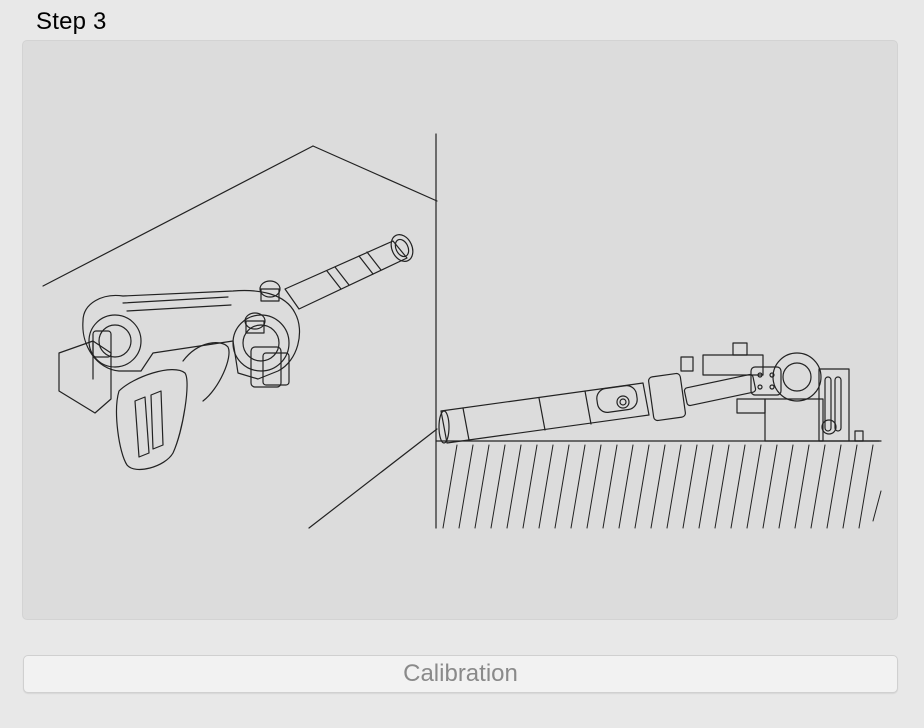 The image size is (924, 728). I want to click on calibration-button: Calibration, so click(460, 674).